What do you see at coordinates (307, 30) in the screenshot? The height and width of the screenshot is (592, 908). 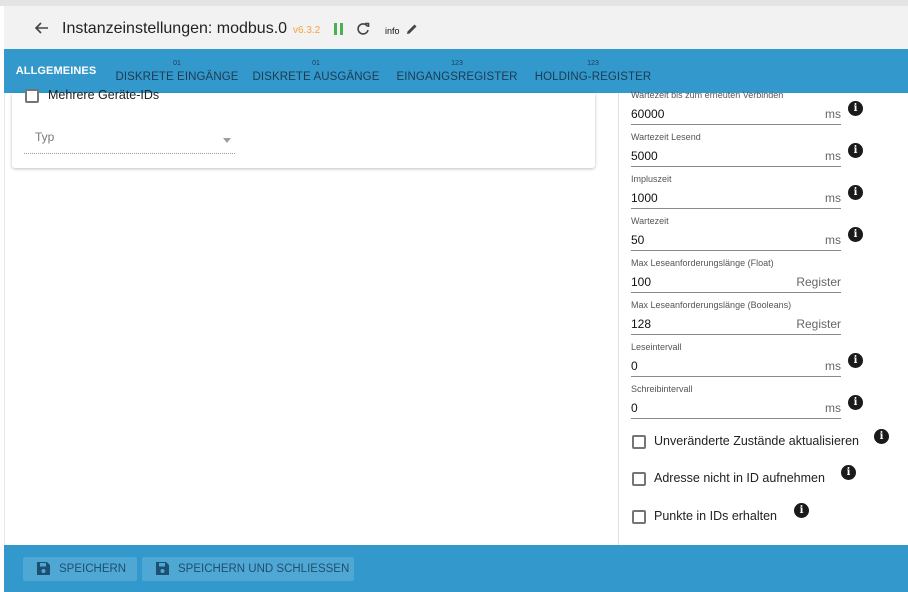 I see `version-badge: v6.3.2` at bounding box center [307, 30].